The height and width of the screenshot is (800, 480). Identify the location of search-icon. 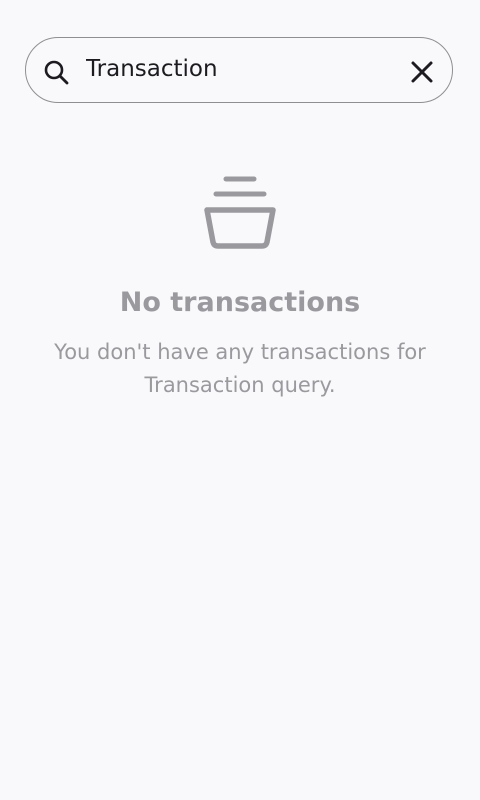
(56, 72).